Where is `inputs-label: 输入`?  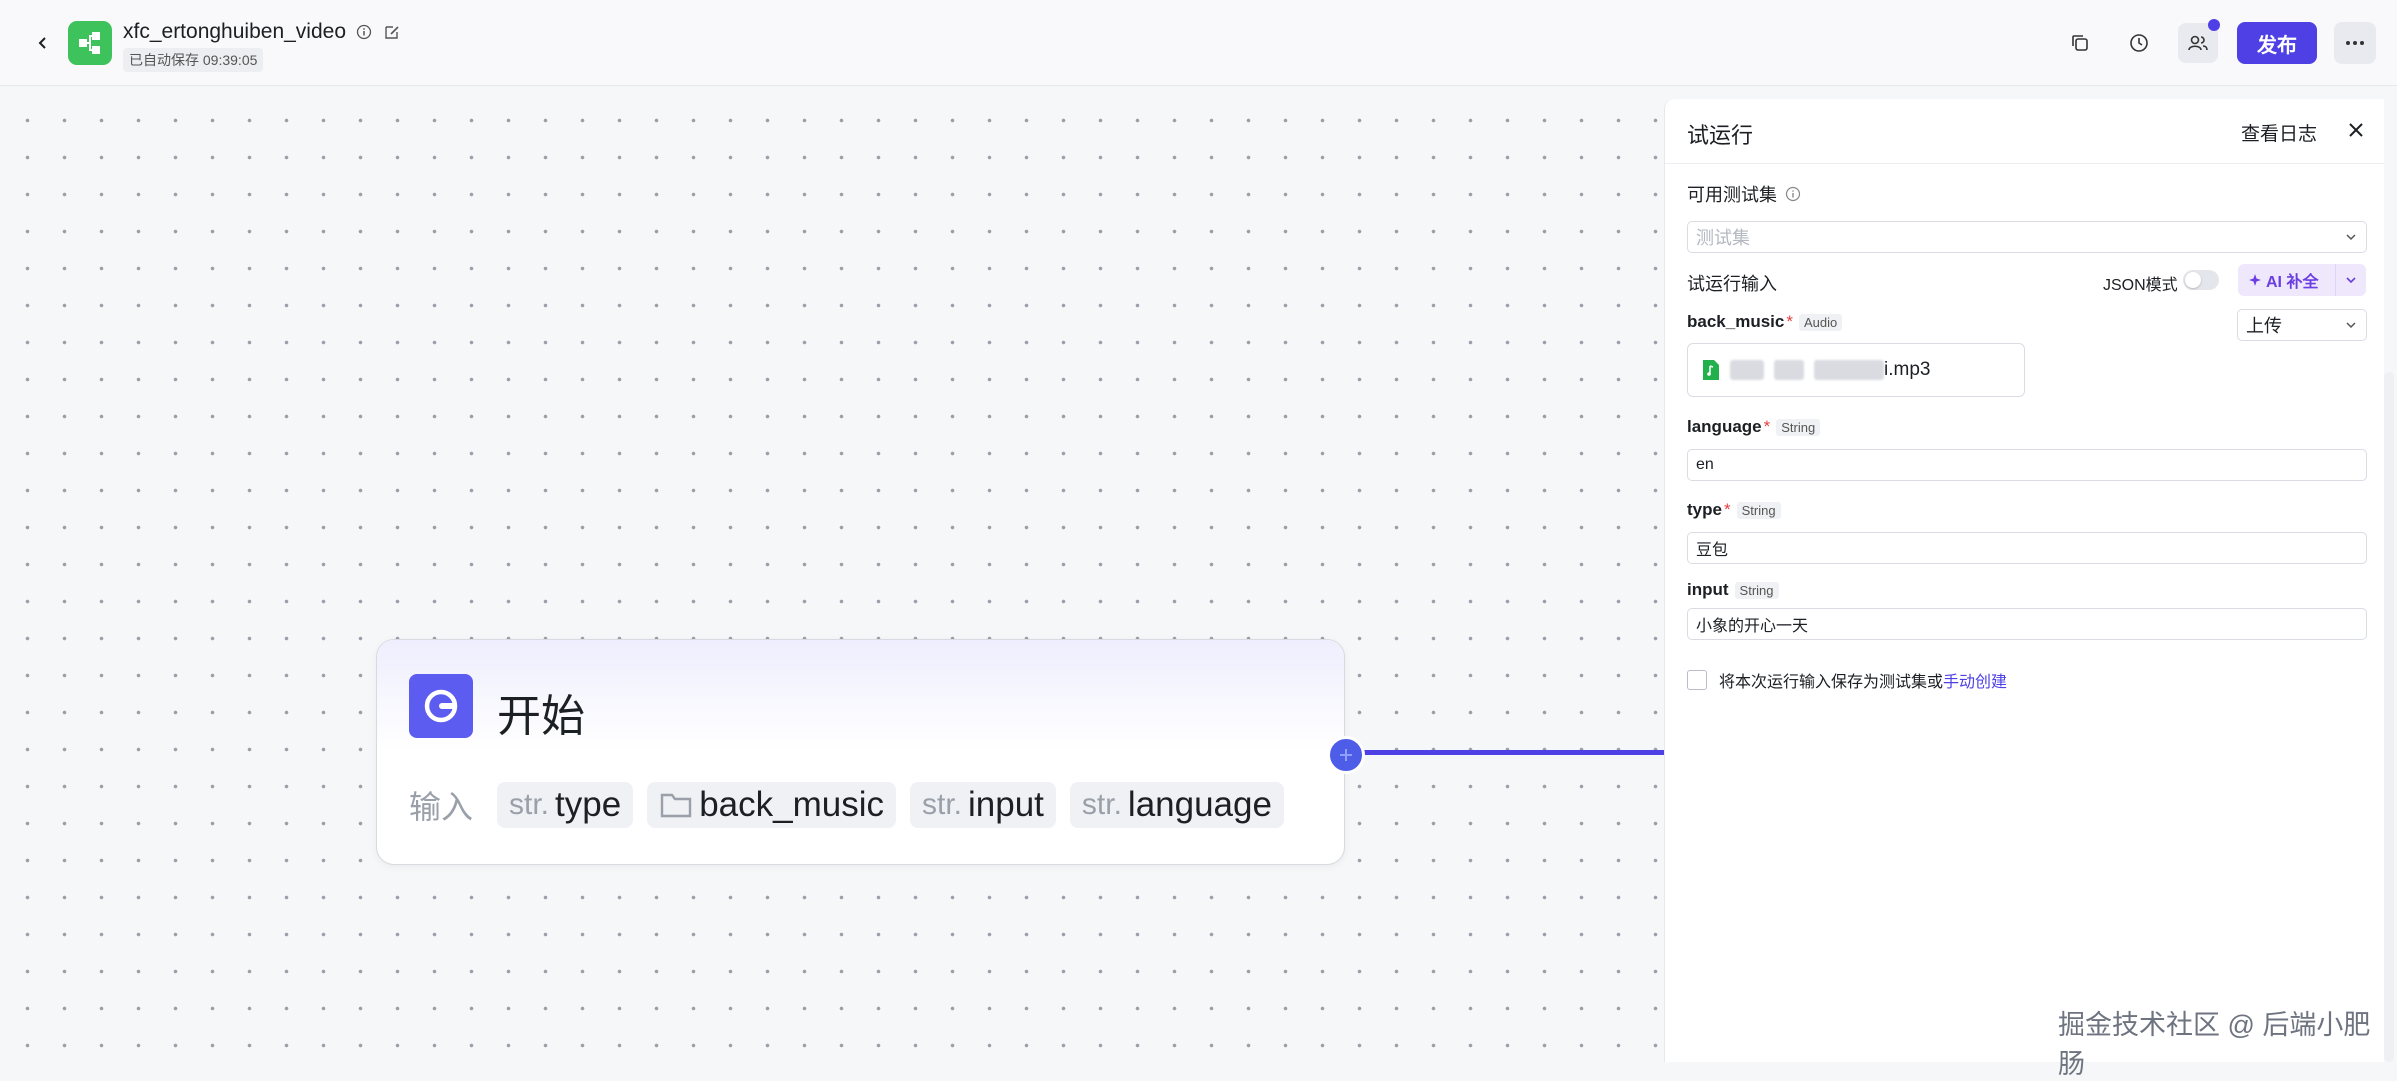
inputs-label: 输入 is located at coordinates (441, 807).